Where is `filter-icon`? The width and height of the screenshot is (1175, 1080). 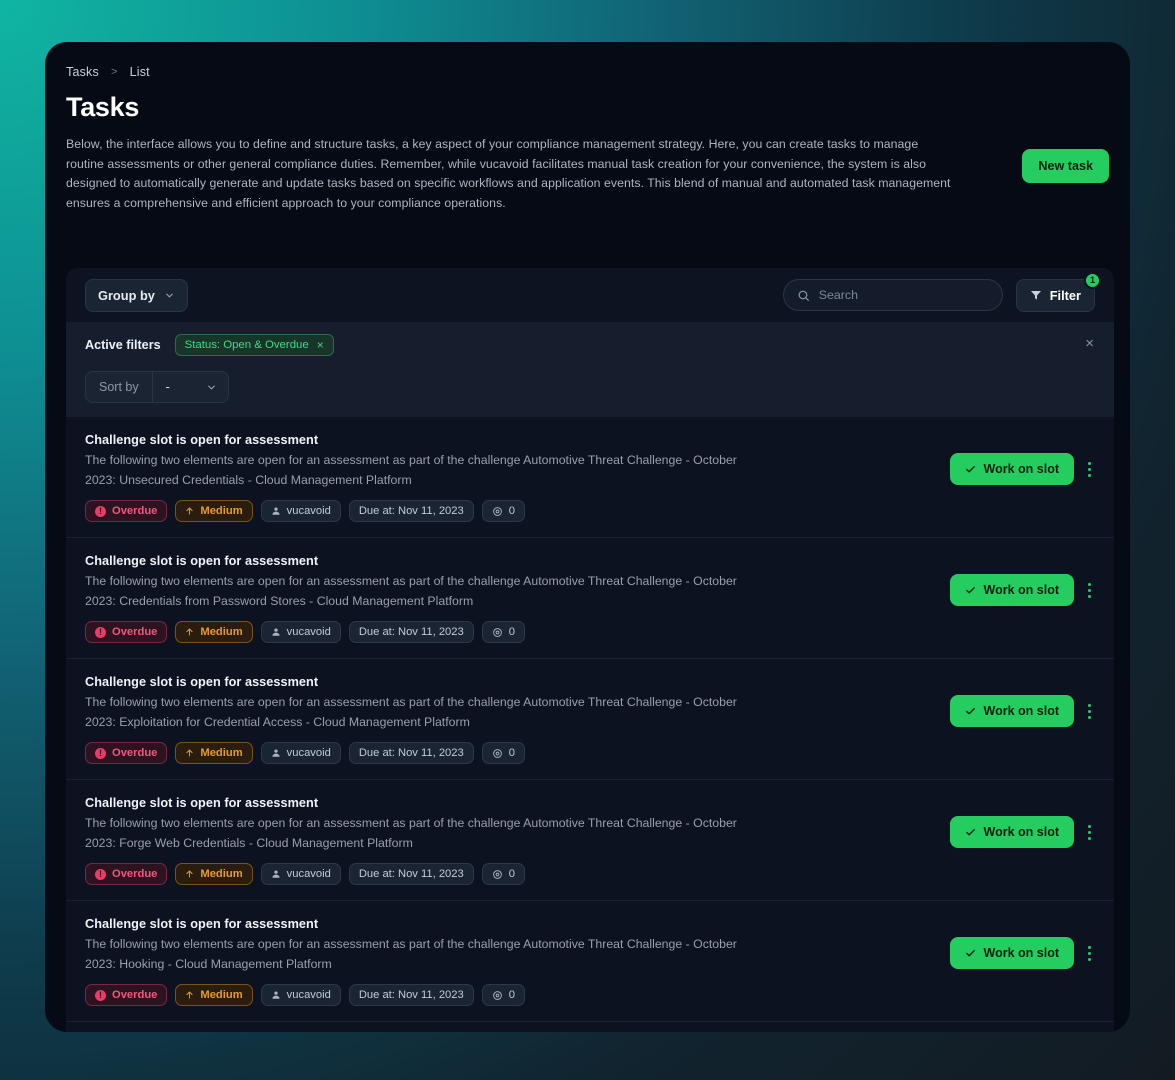
filter-icon is located at coordinates (1036, 295).